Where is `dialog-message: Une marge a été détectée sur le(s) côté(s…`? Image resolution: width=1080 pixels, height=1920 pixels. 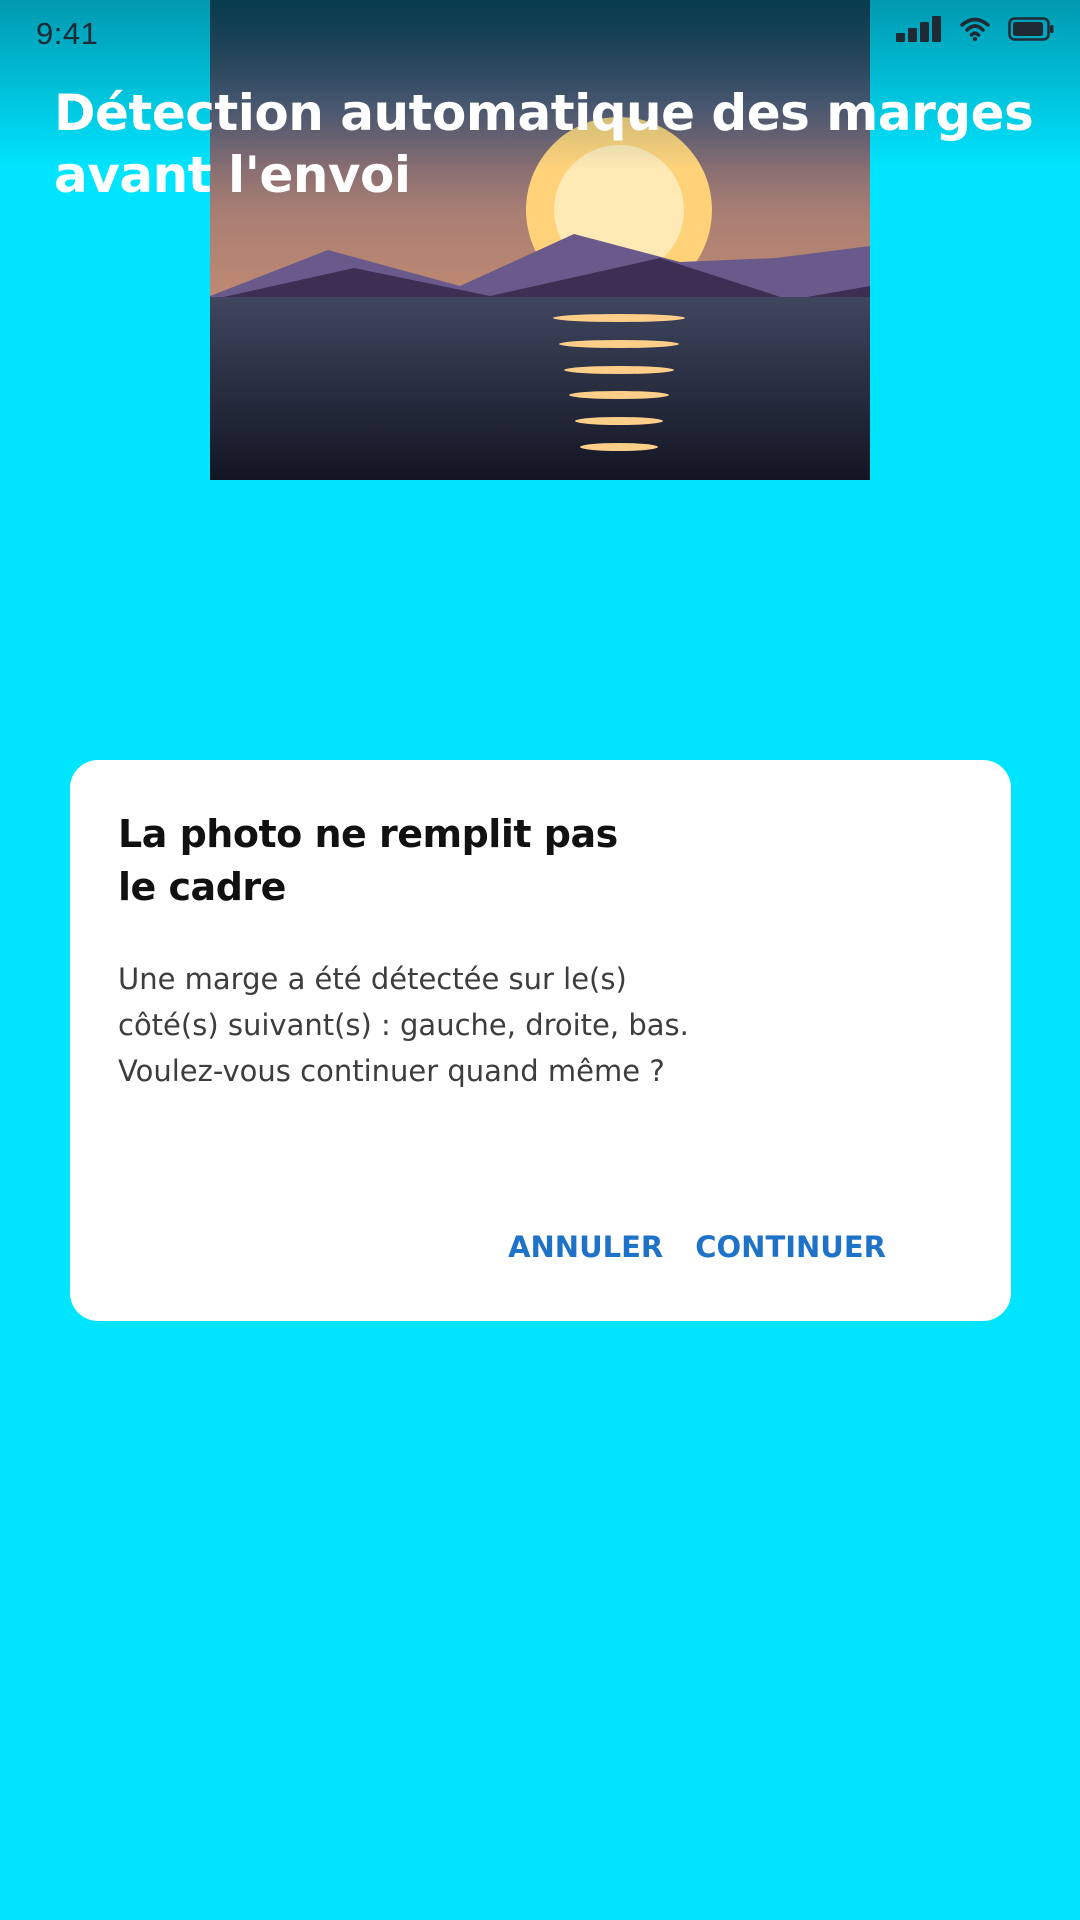 dialog-message: Une marge a été détectée sur le(s) côté(s… is located at coordinates (438, 1025).